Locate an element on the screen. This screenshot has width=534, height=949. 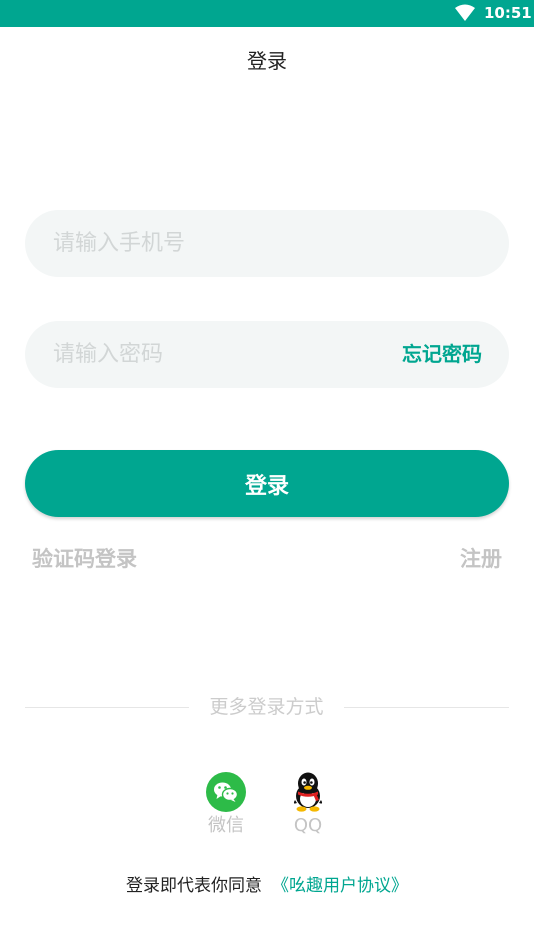
login-button: 登录 is located at coordinates (267, 483).